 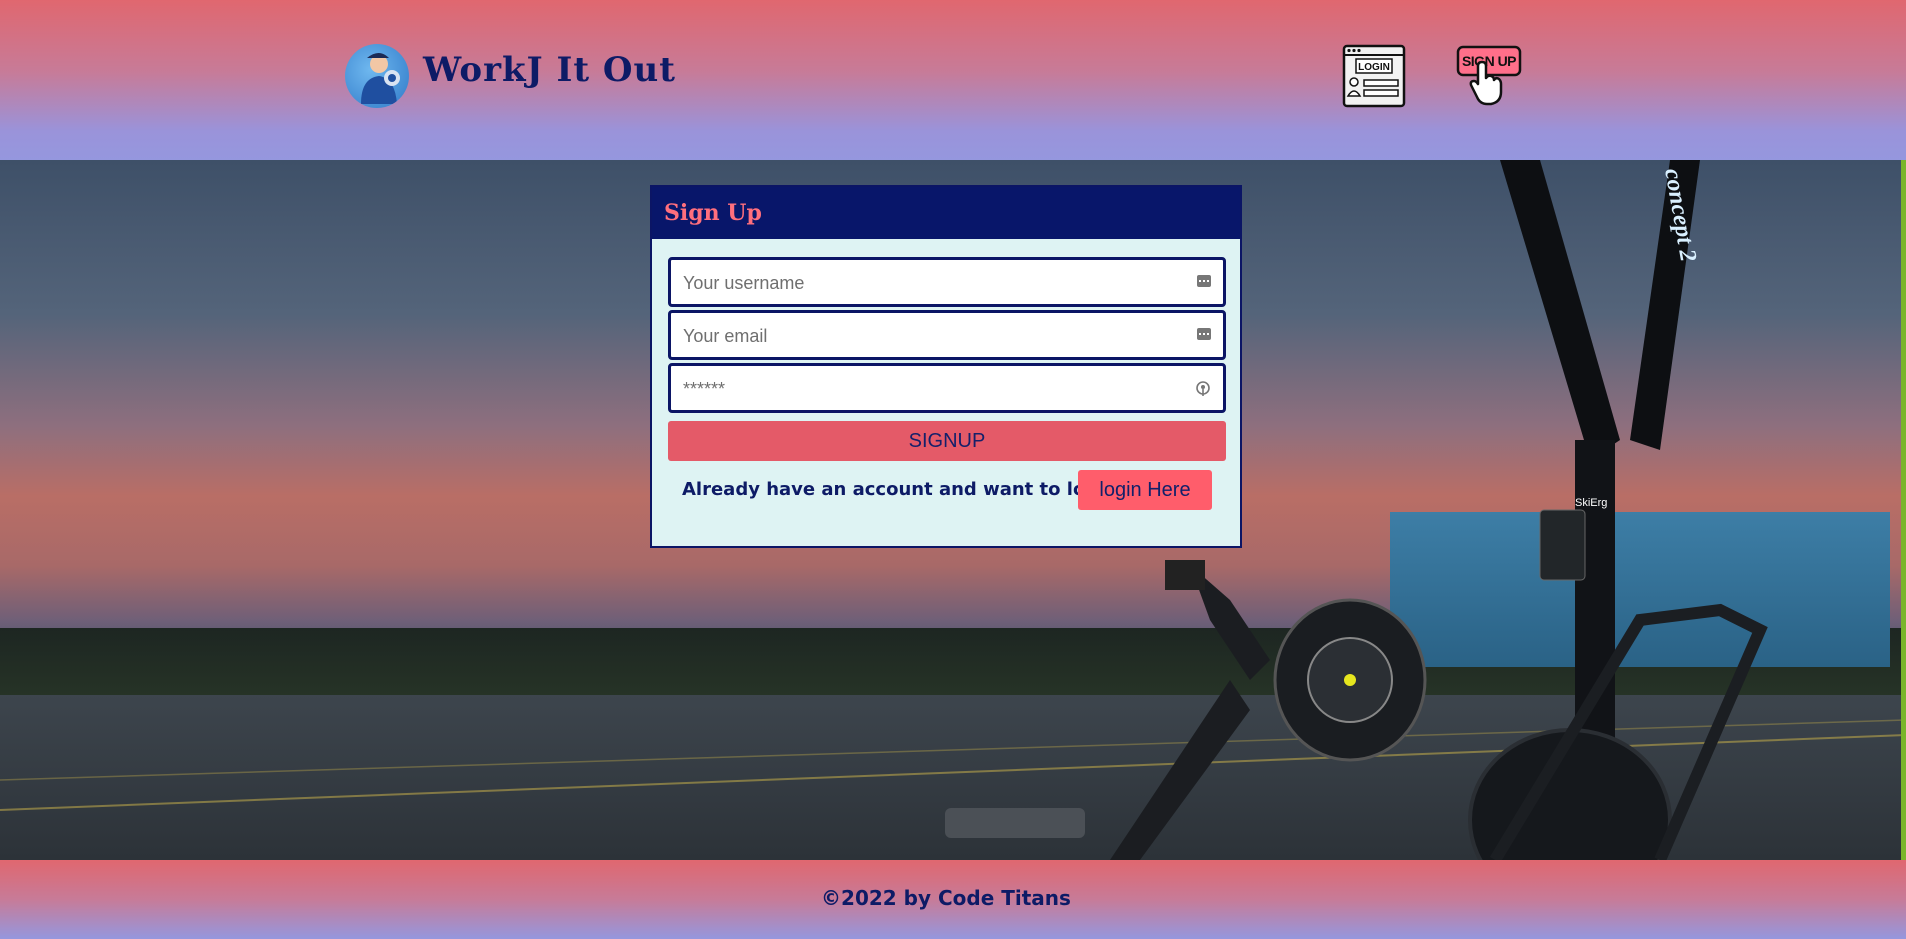 What do you see at coordinates (1903, 510) in the screenshot?
I see `right-edge-accent` at bounding box center [1903, 510].